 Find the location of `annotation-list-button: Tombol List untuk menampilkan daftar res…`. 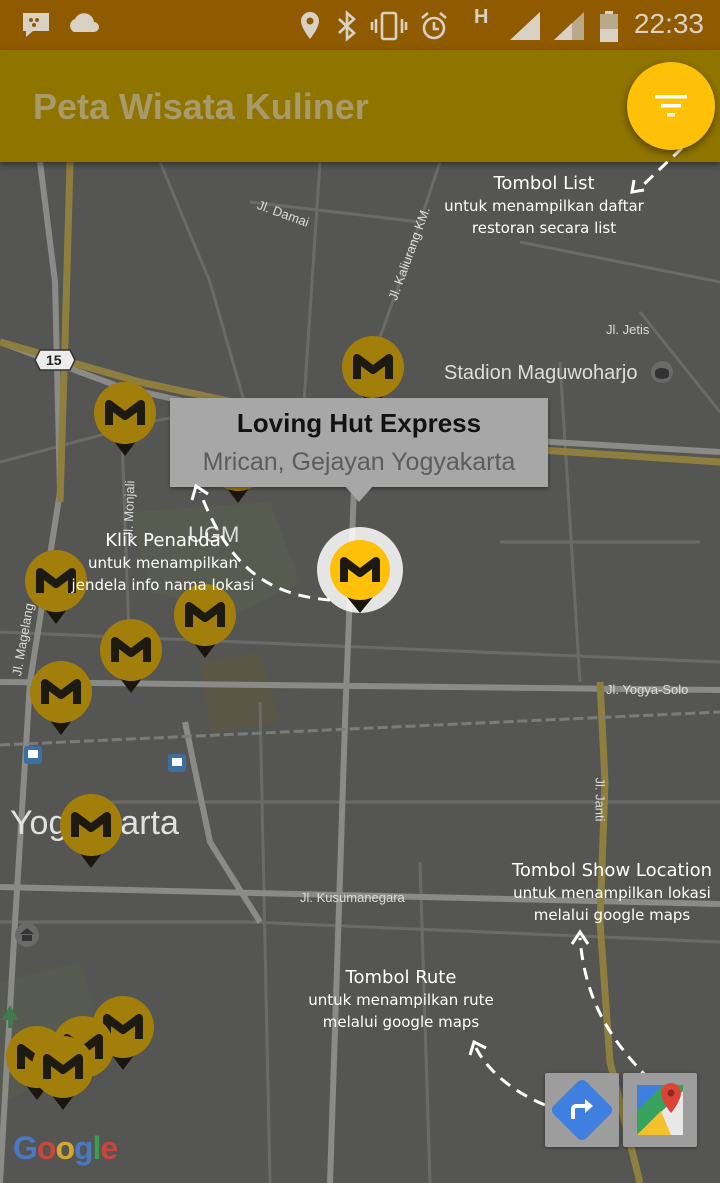

annotation-list-button: Tombol List untuk menampilkan daftar res… is located at coordinates (544, 206).